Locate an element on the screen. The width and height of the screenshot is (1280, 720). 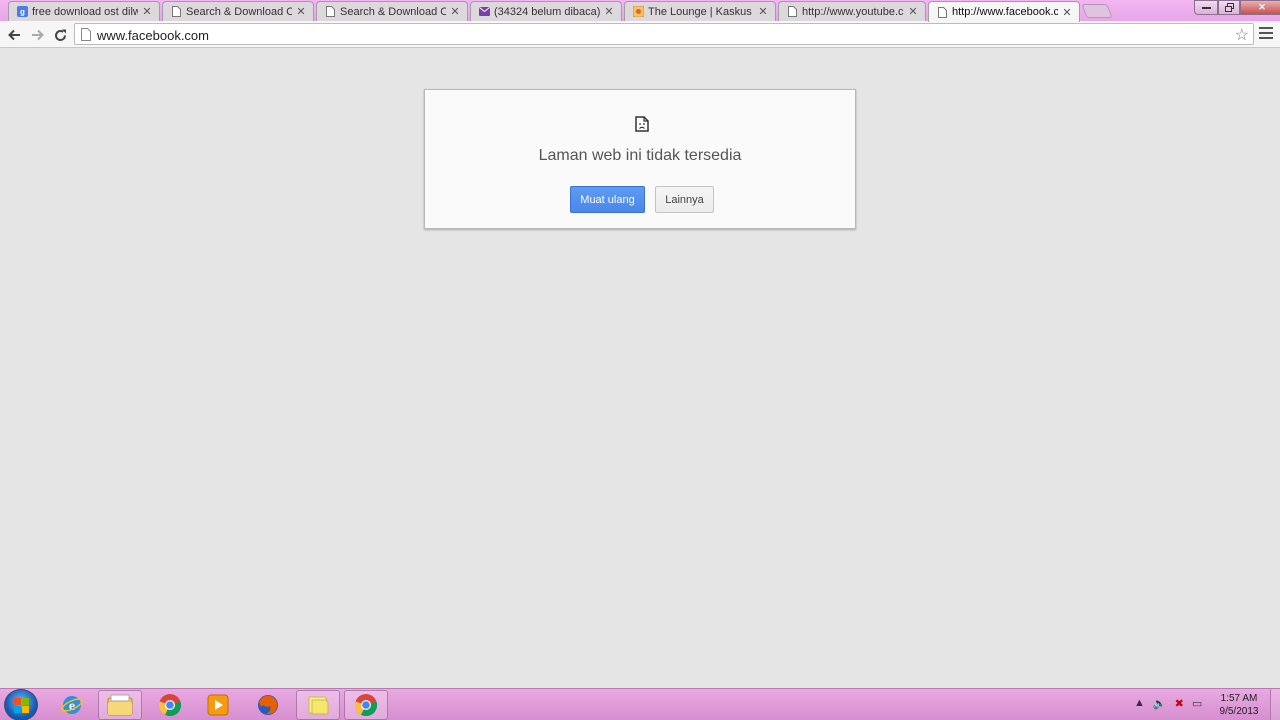
reload-icon is located at coordinates (60, 35).